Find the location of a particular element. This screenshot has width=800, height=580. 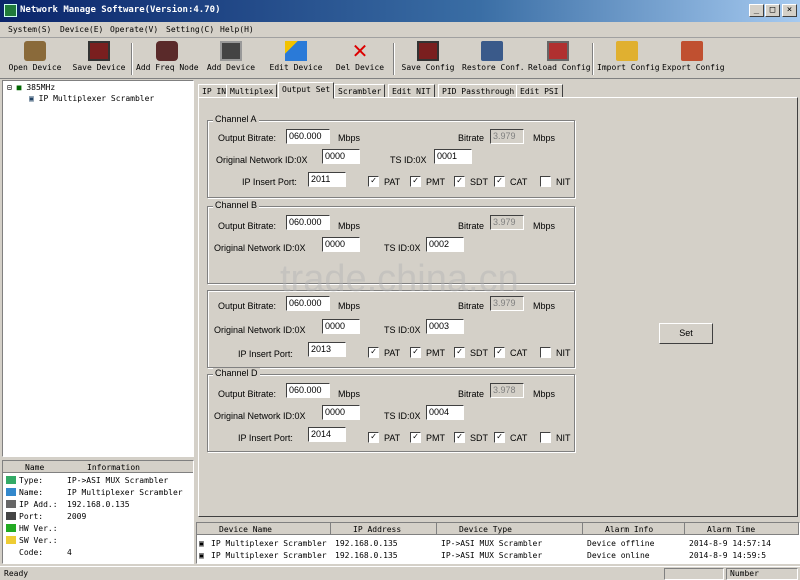

menu-system: System(S) is located at coordinates (29, 29).